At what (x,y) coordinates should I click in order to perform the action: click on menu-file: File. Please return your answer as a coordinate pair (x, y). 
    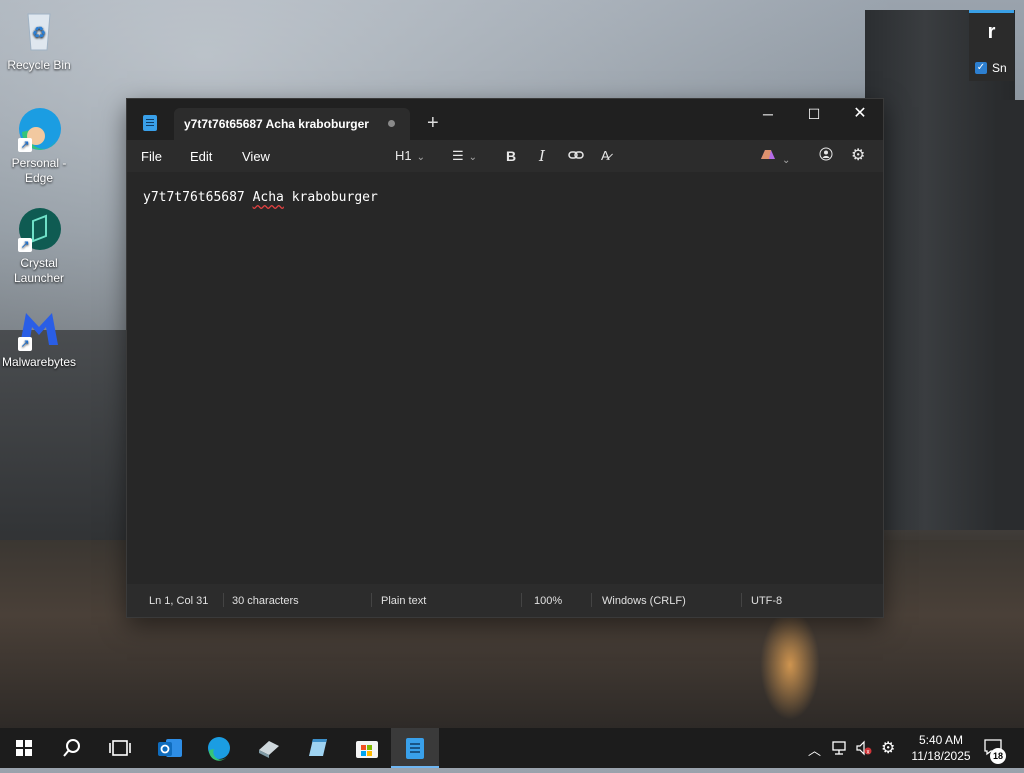
    Looking at the image, I should click on (151, 156).